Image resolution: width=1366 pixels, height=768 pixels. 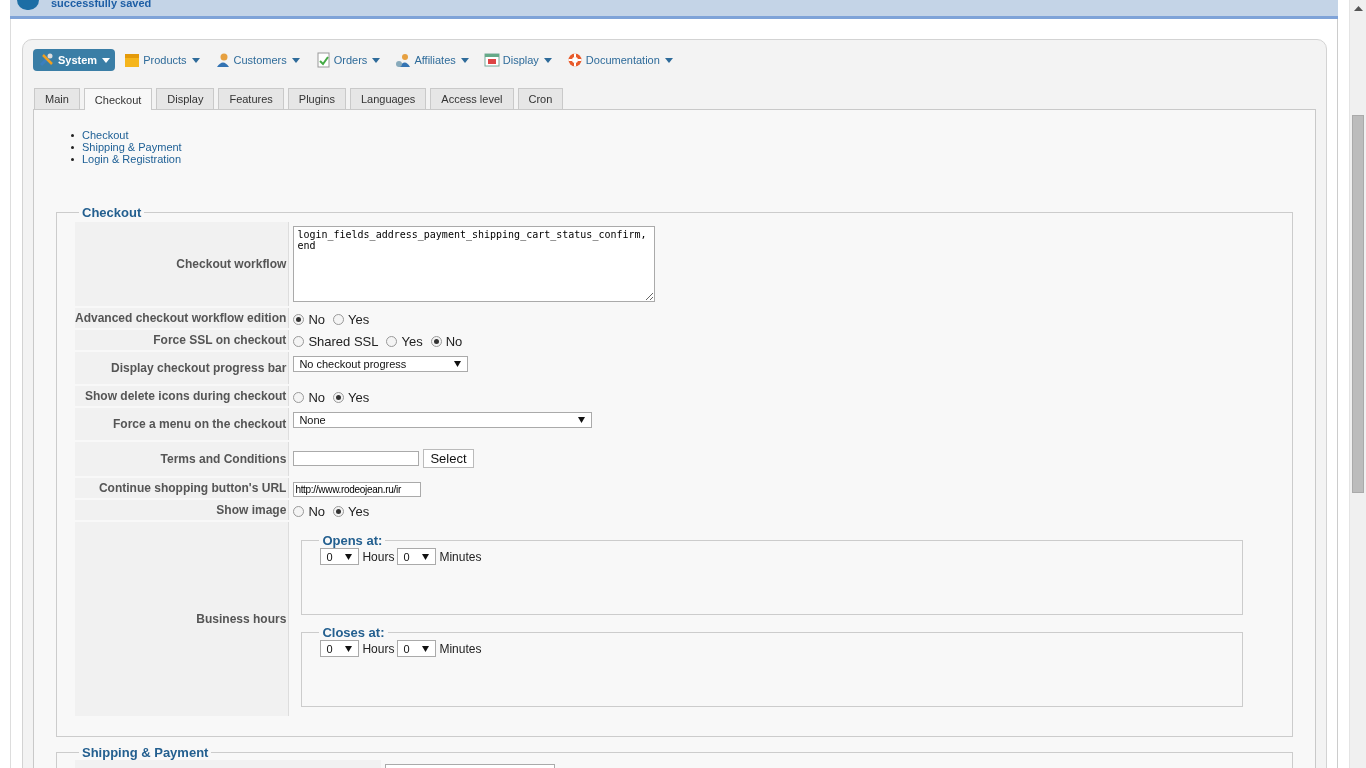 What do you see at coordinates (47, 60) in the screenshot?
I see `tools-icon` at bounding box center [47, 60].